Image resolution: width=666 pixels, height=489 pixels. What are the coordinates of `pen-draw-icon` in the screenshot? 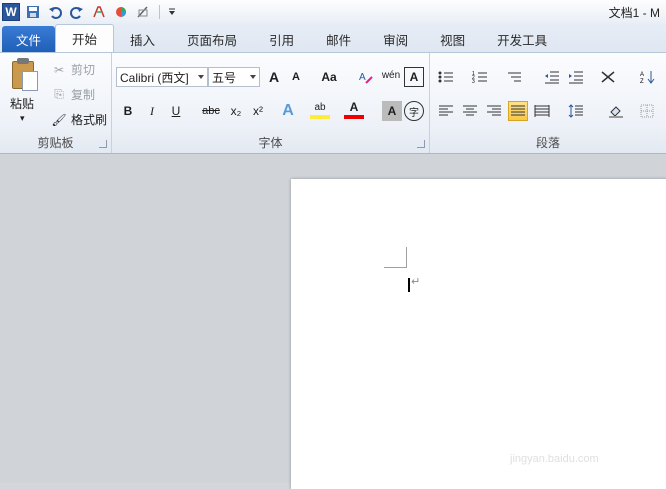 It's located at (99, 12).